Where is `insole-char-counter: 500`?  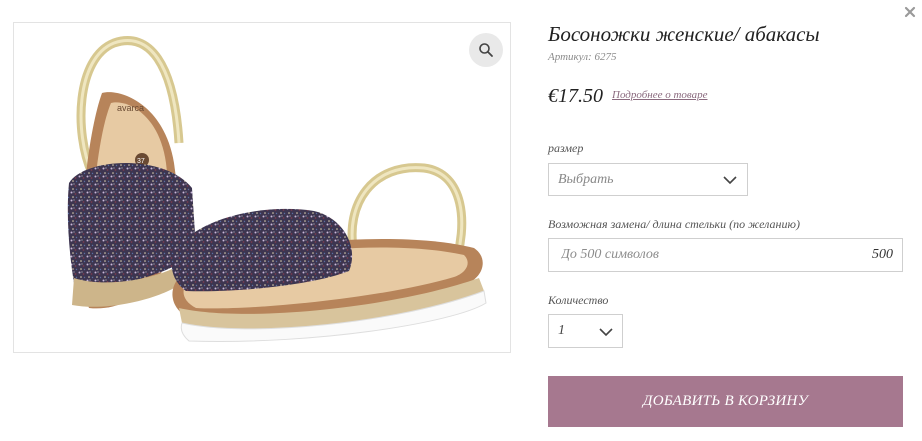 insole-char-counter: 500 is located at coordinates (882, 254).